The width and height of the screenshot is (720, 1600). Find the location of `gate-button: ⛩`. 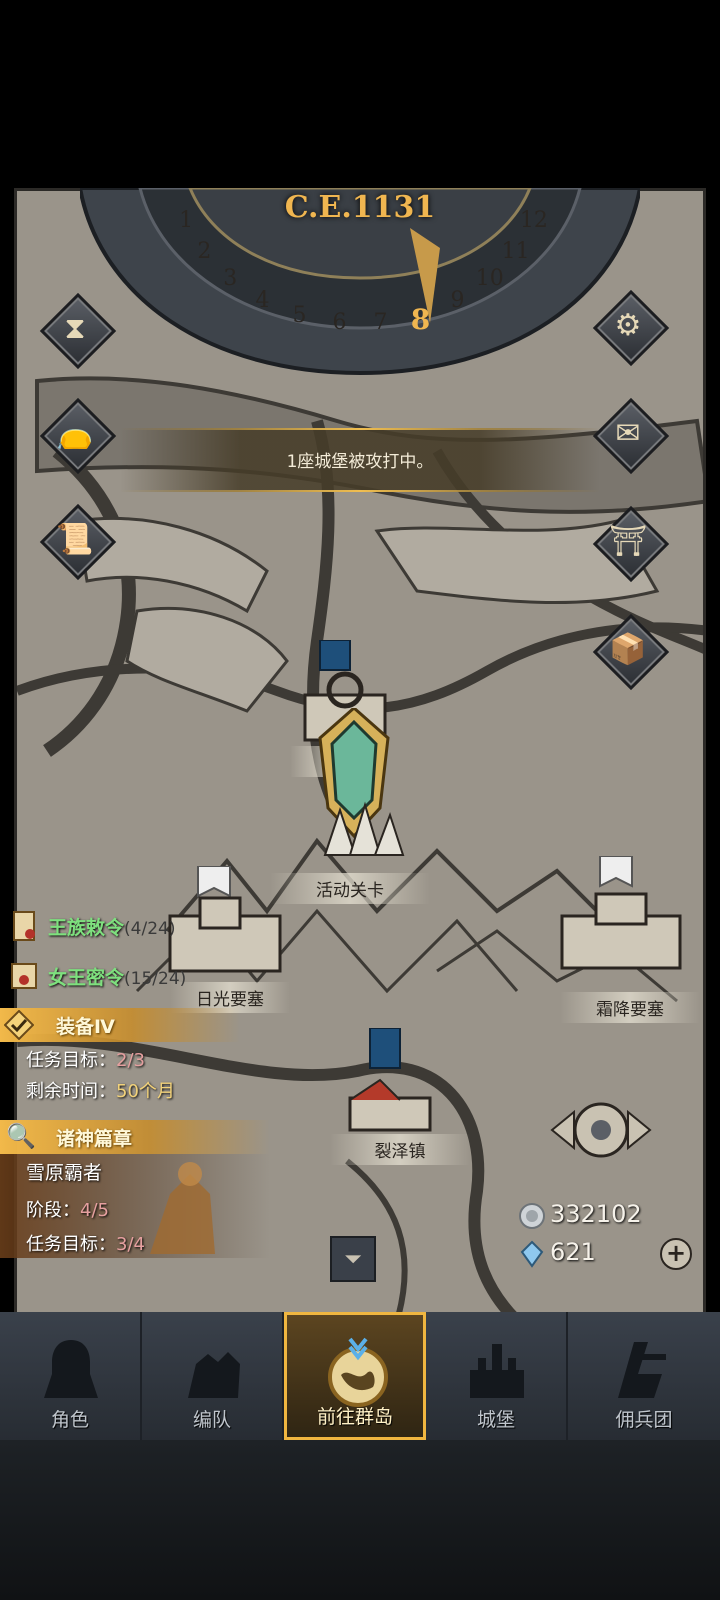

gate-button: ⛩ is located at coordinates (631, 544).